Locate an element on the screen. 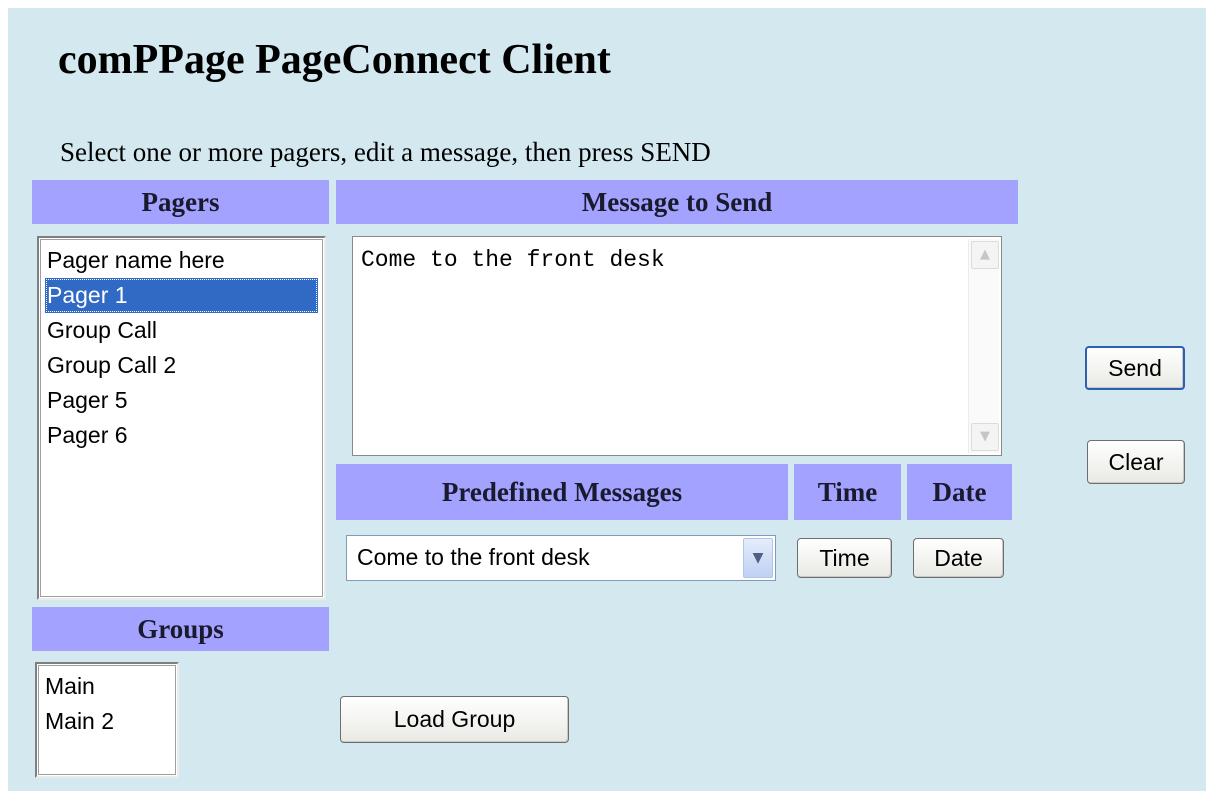 This screenshot has height=793, width=1206. pagers-header: Pagers is located at coordinates (180, 202).